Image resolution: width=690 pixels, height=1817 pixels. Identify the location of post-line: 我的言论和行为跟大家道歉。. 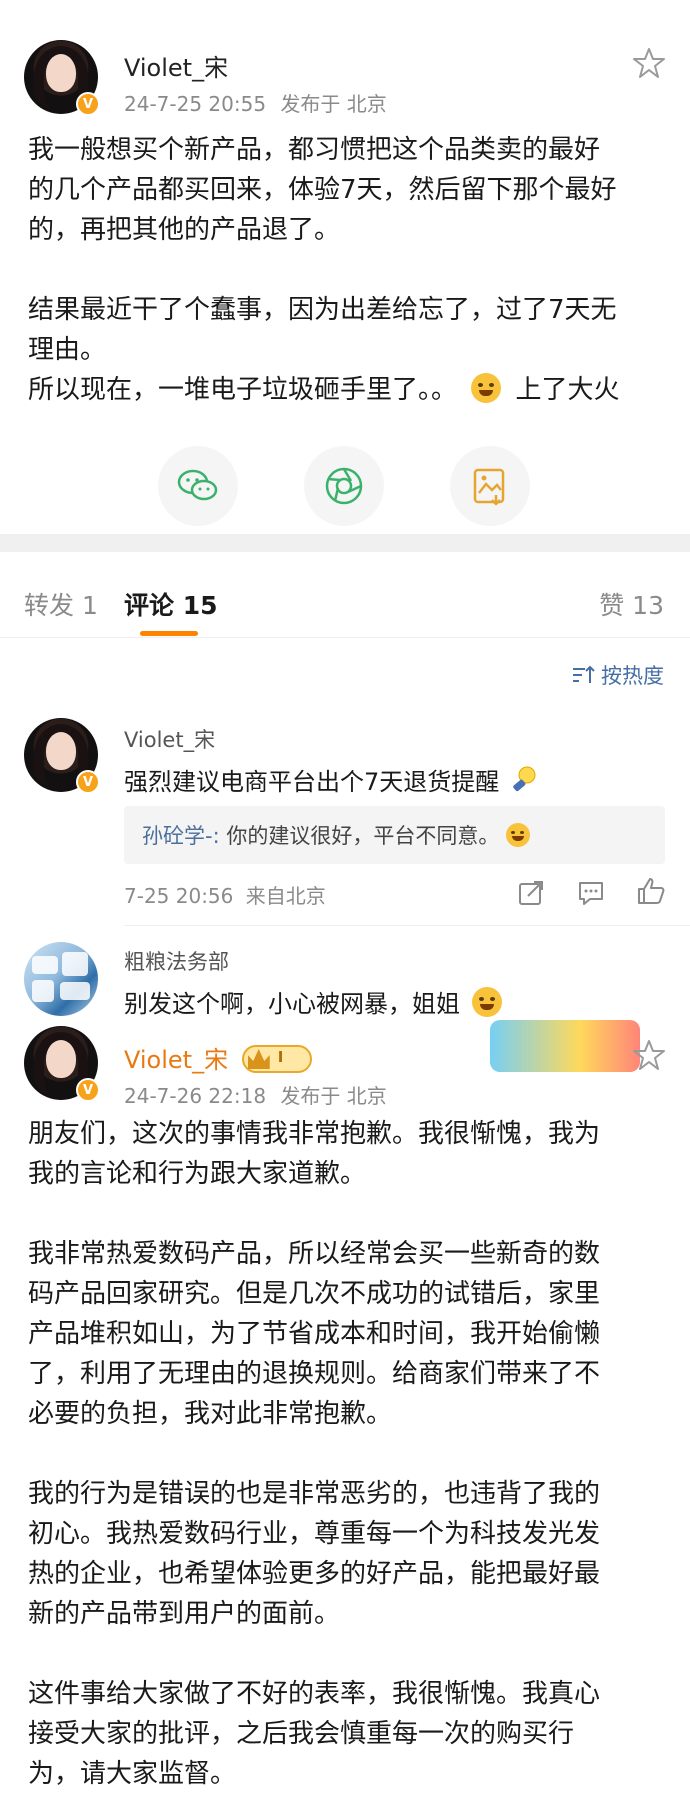
(197, 1174).